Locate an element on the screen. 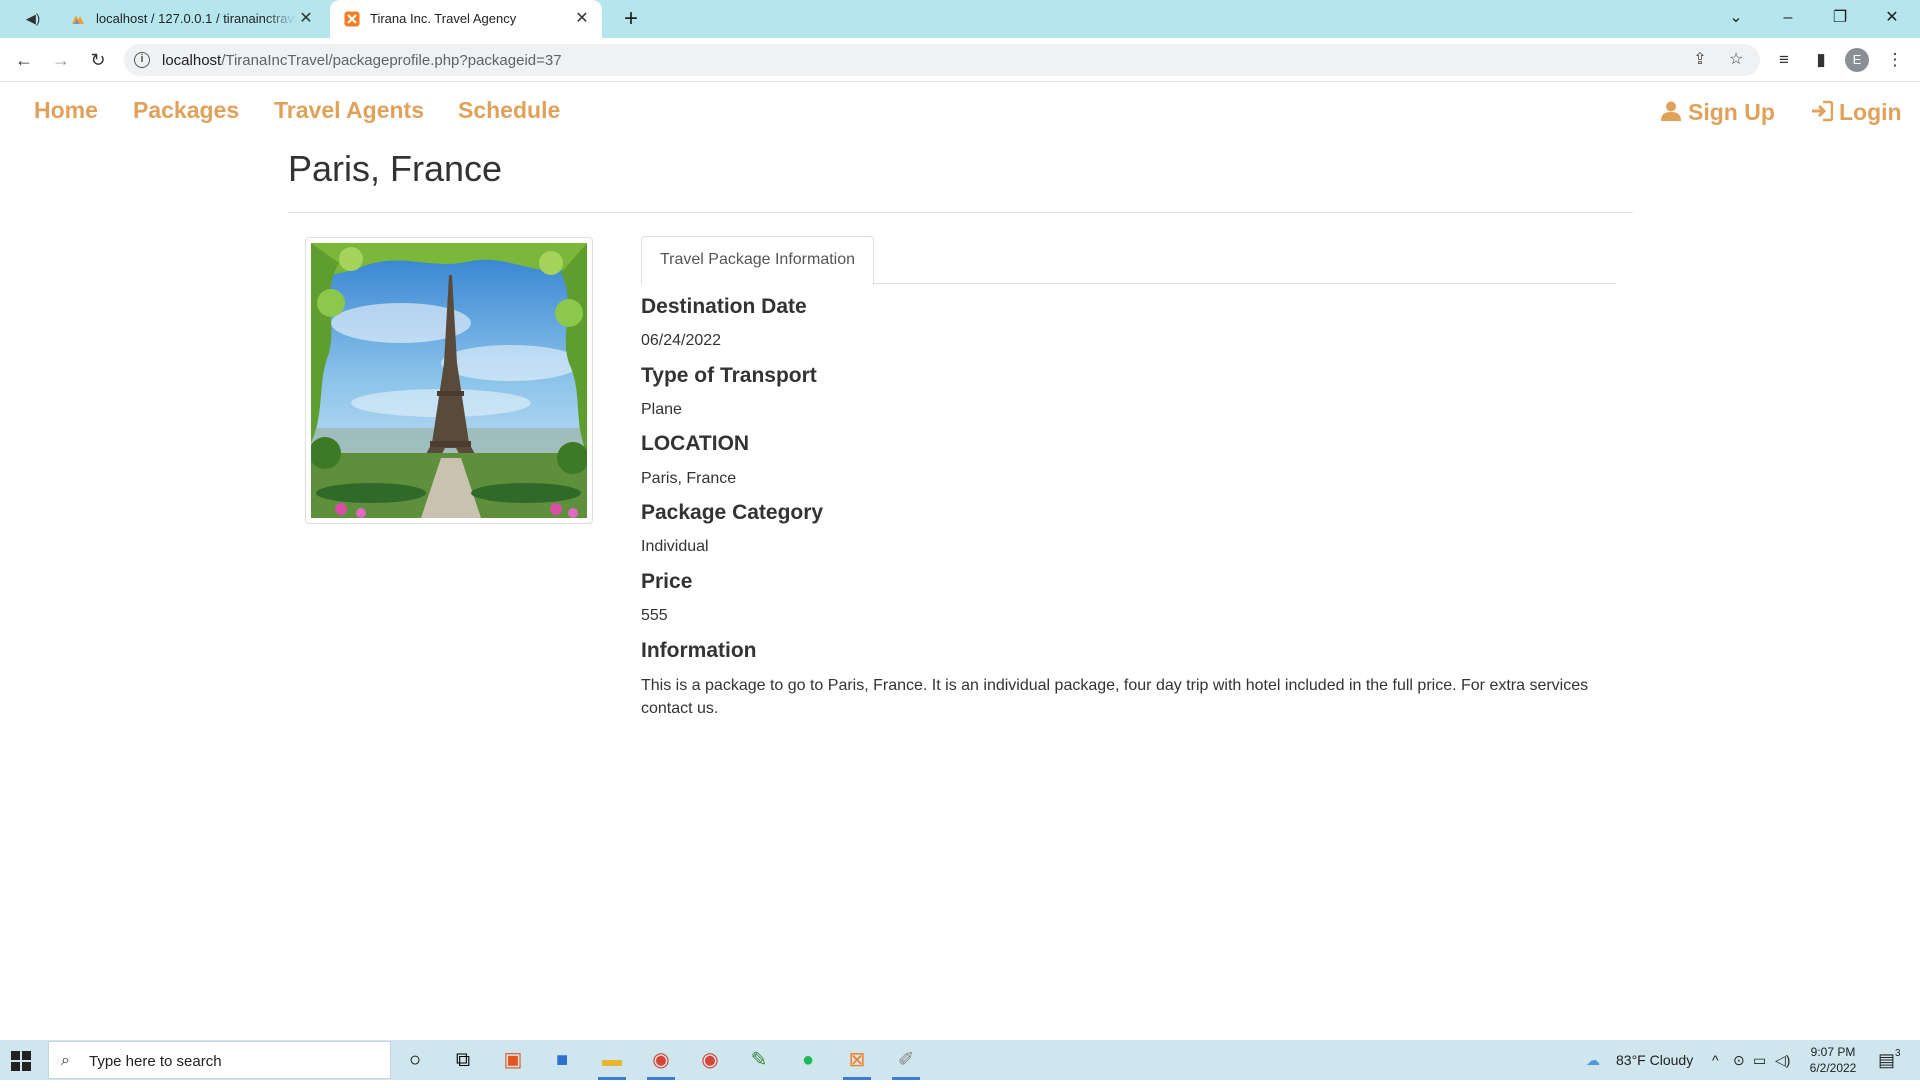 Image resolution: width=1920 pixels, height=1088 pixels. nav-link-home: Home is located at coordinates (66, 110).